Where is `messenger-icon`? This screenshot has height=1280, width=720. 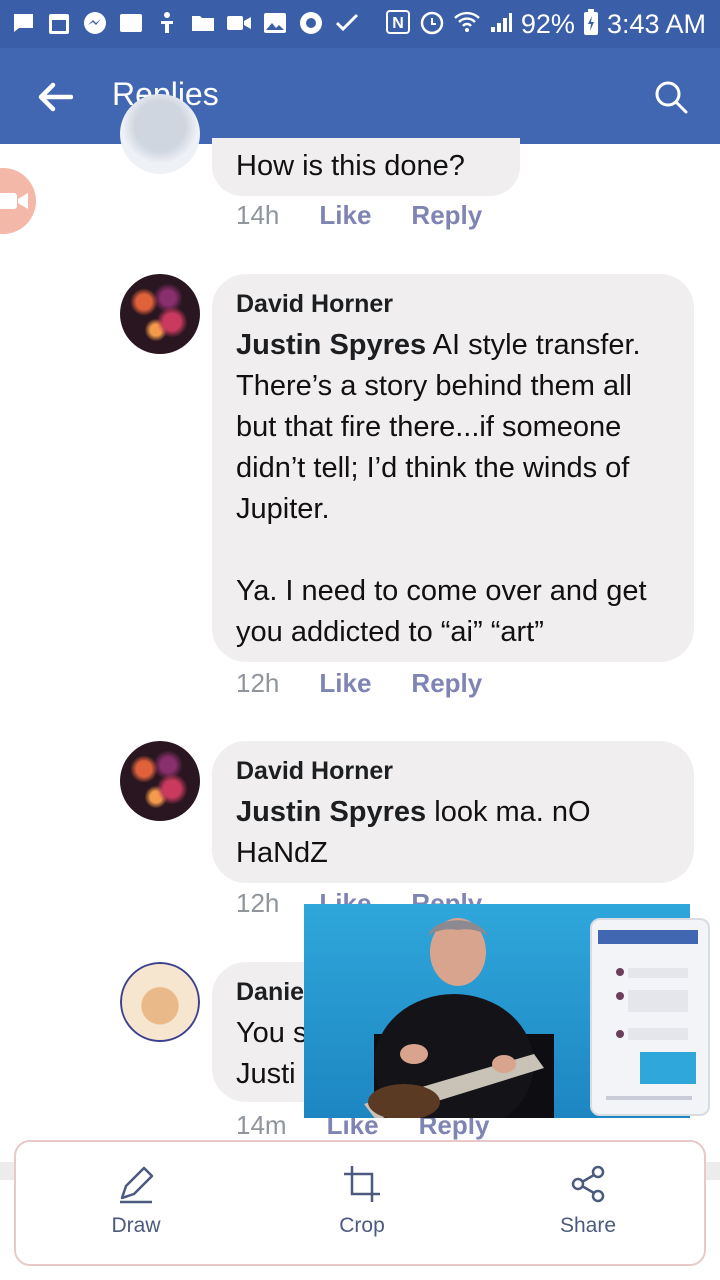 messenger-icon is located at coordinates (95, 23).